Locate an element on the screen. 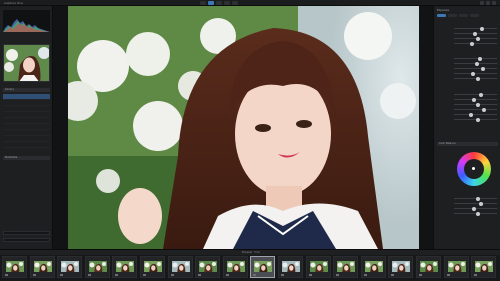 The height and width of the screenshot is (281, 500). window-controls is located at coordinates (488, 3).